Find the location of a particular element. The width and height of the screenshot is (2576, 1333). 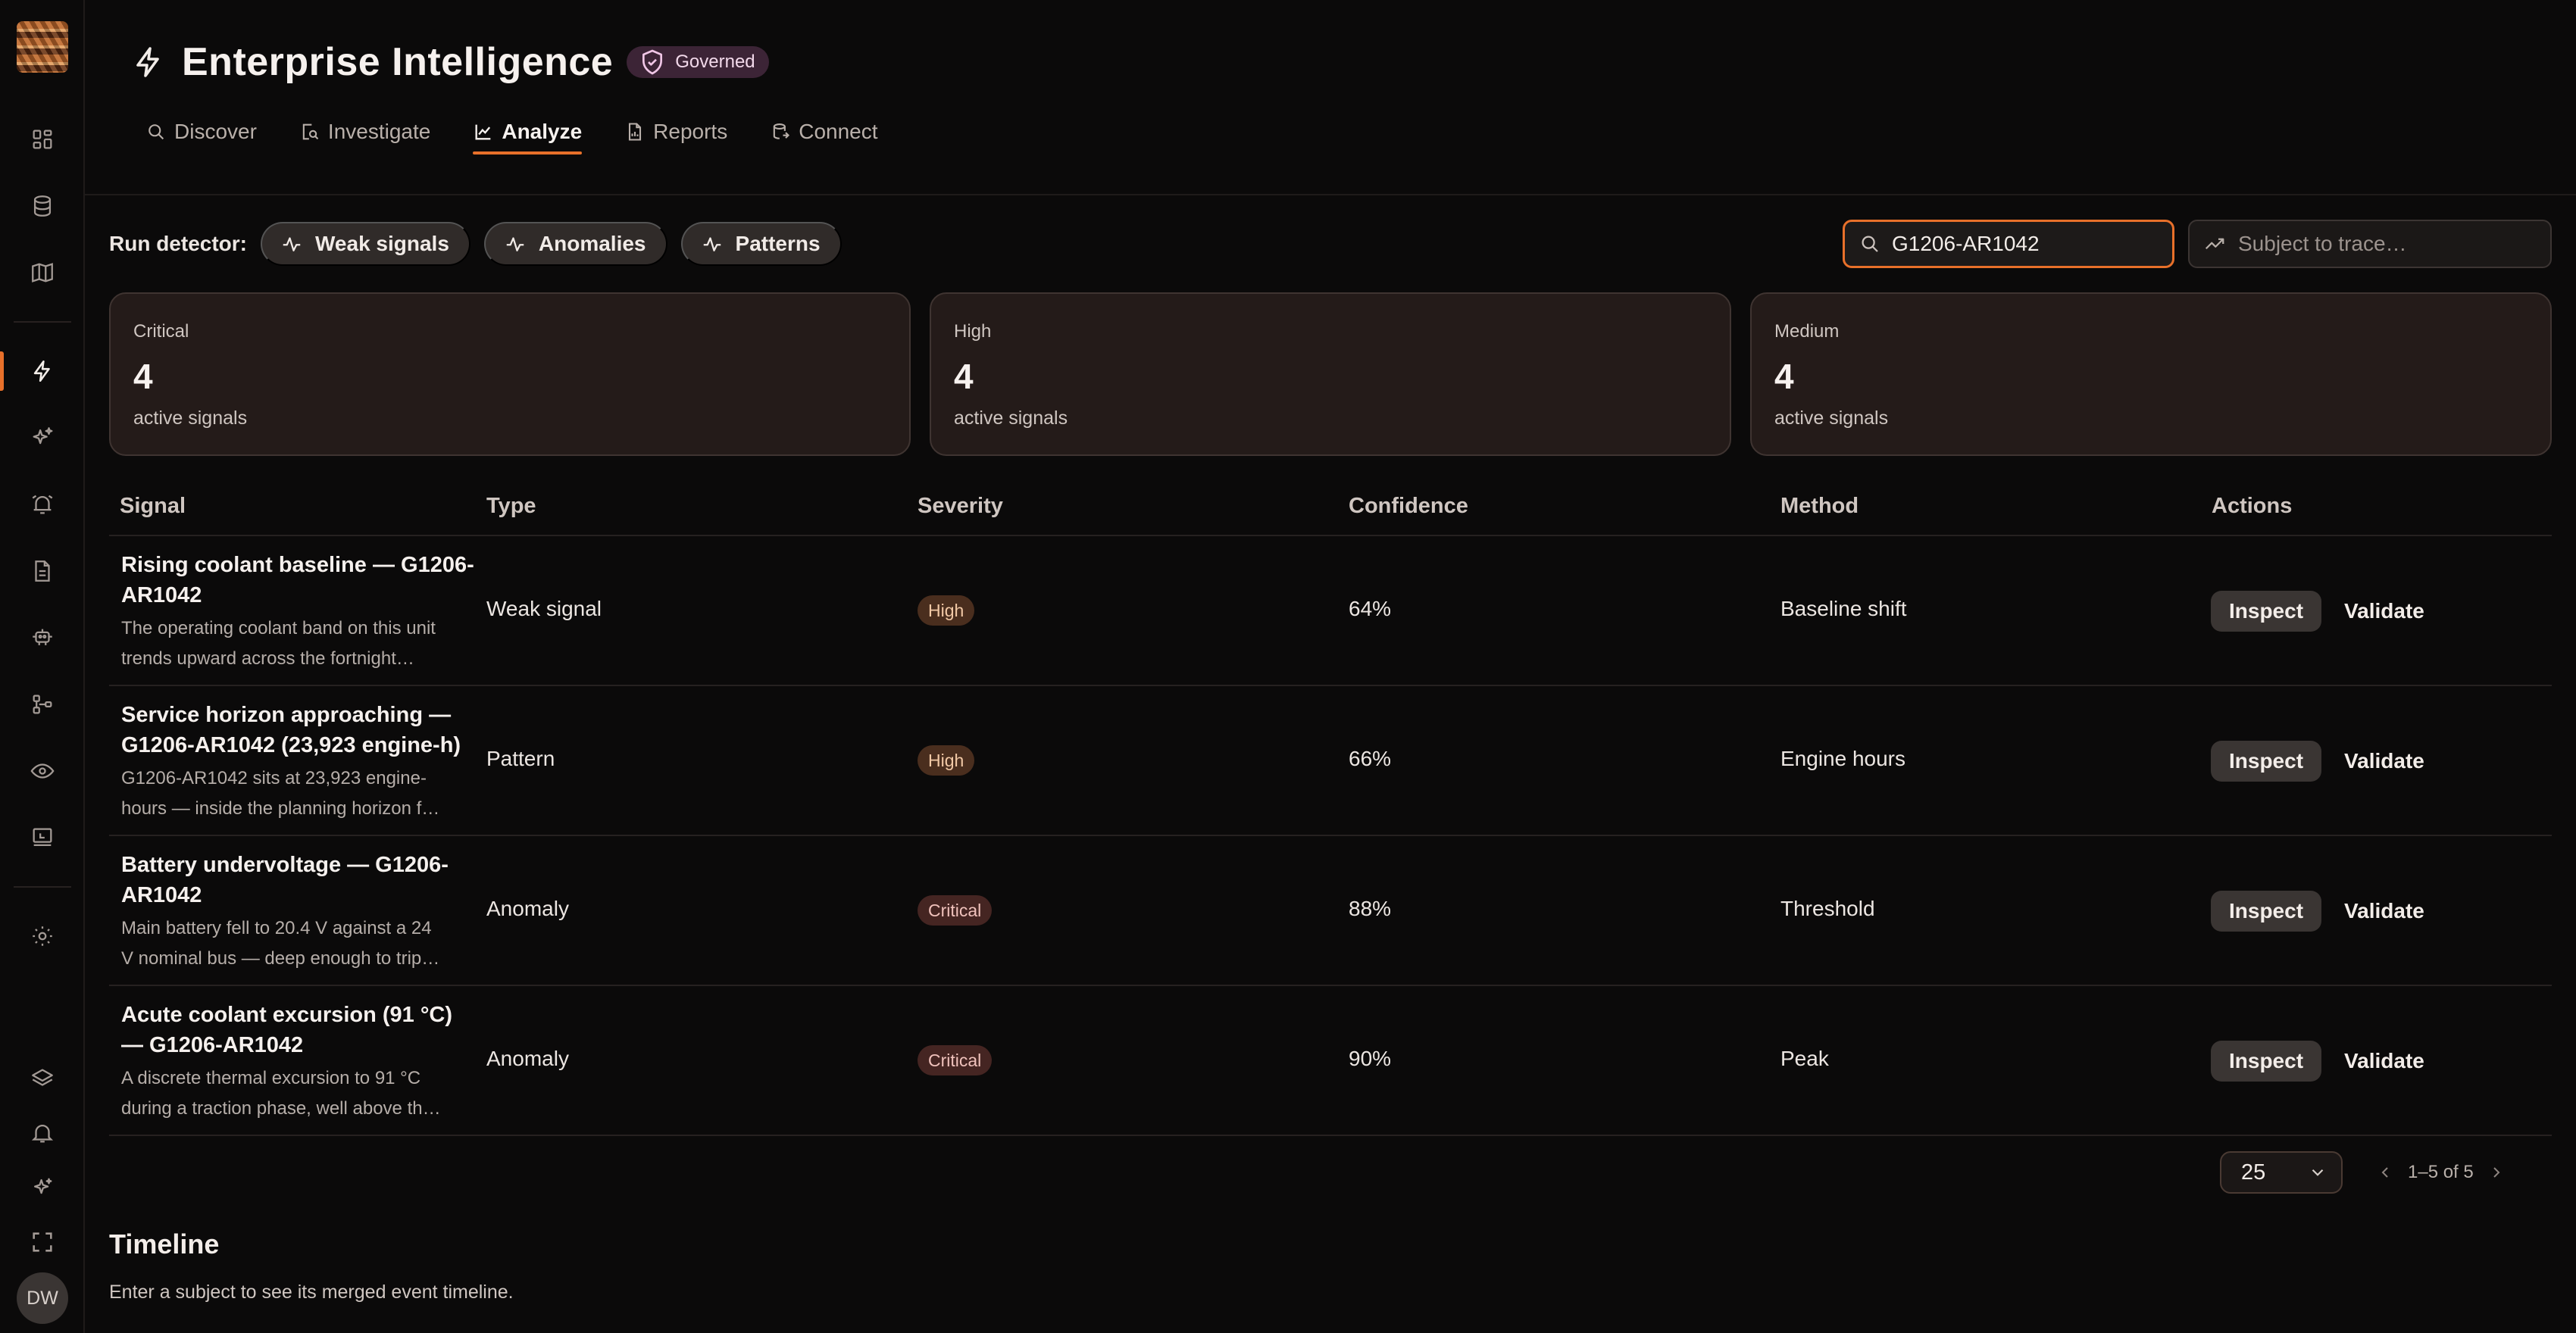

confidence-cell: 64% is located at coordinates (1371, 608).